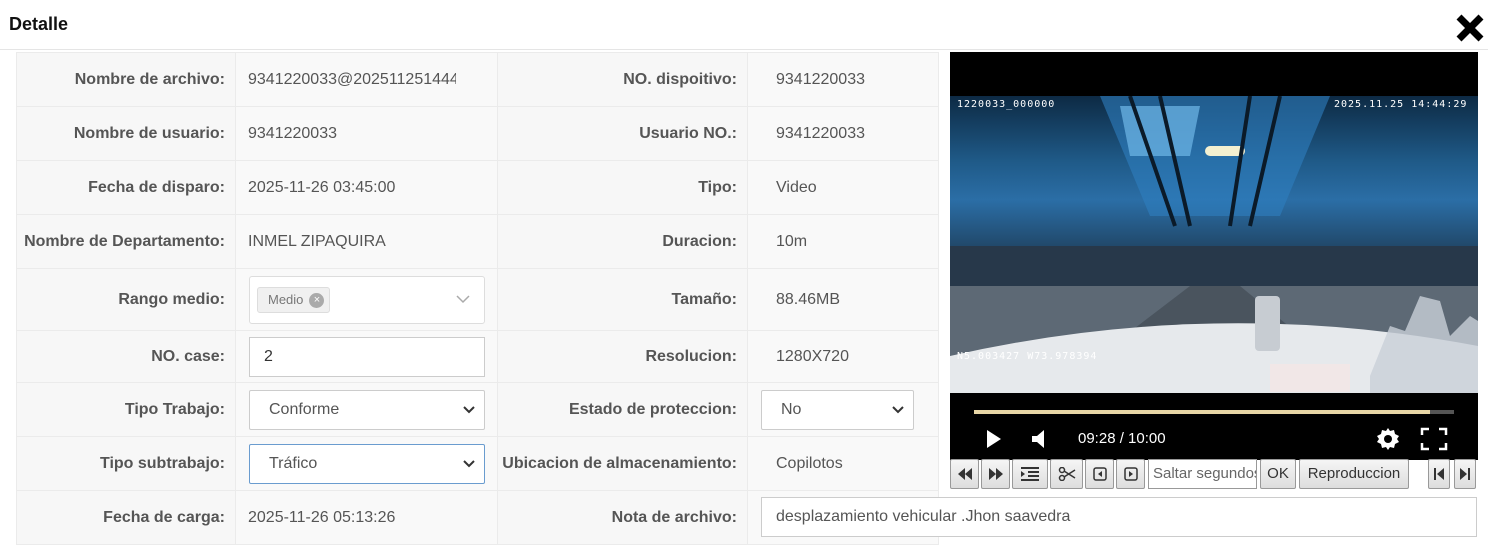 The height and width of the screenshot is (550, 1488). What do you see at coordinates (622, 299) in the screenshot?
I see `size-label: Tamaño:` at bounding box center [622, 299].